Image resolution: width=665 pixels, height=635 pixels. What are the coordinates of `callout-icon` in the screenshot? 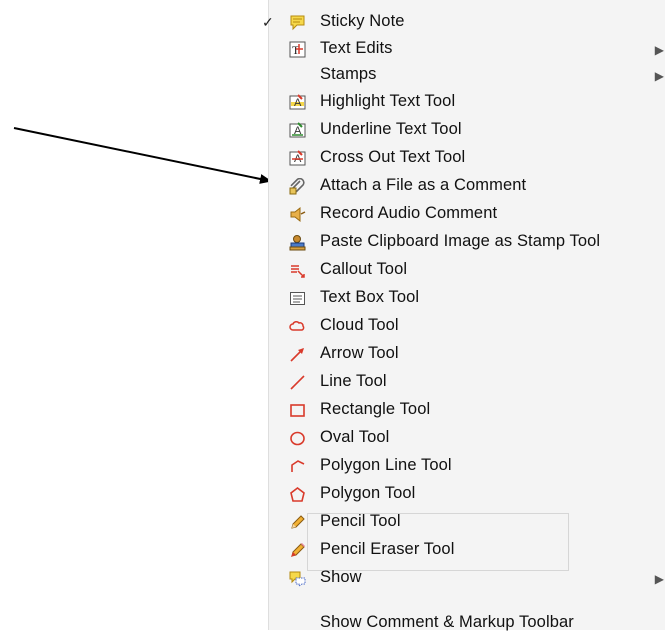 It's located at (297, 270).